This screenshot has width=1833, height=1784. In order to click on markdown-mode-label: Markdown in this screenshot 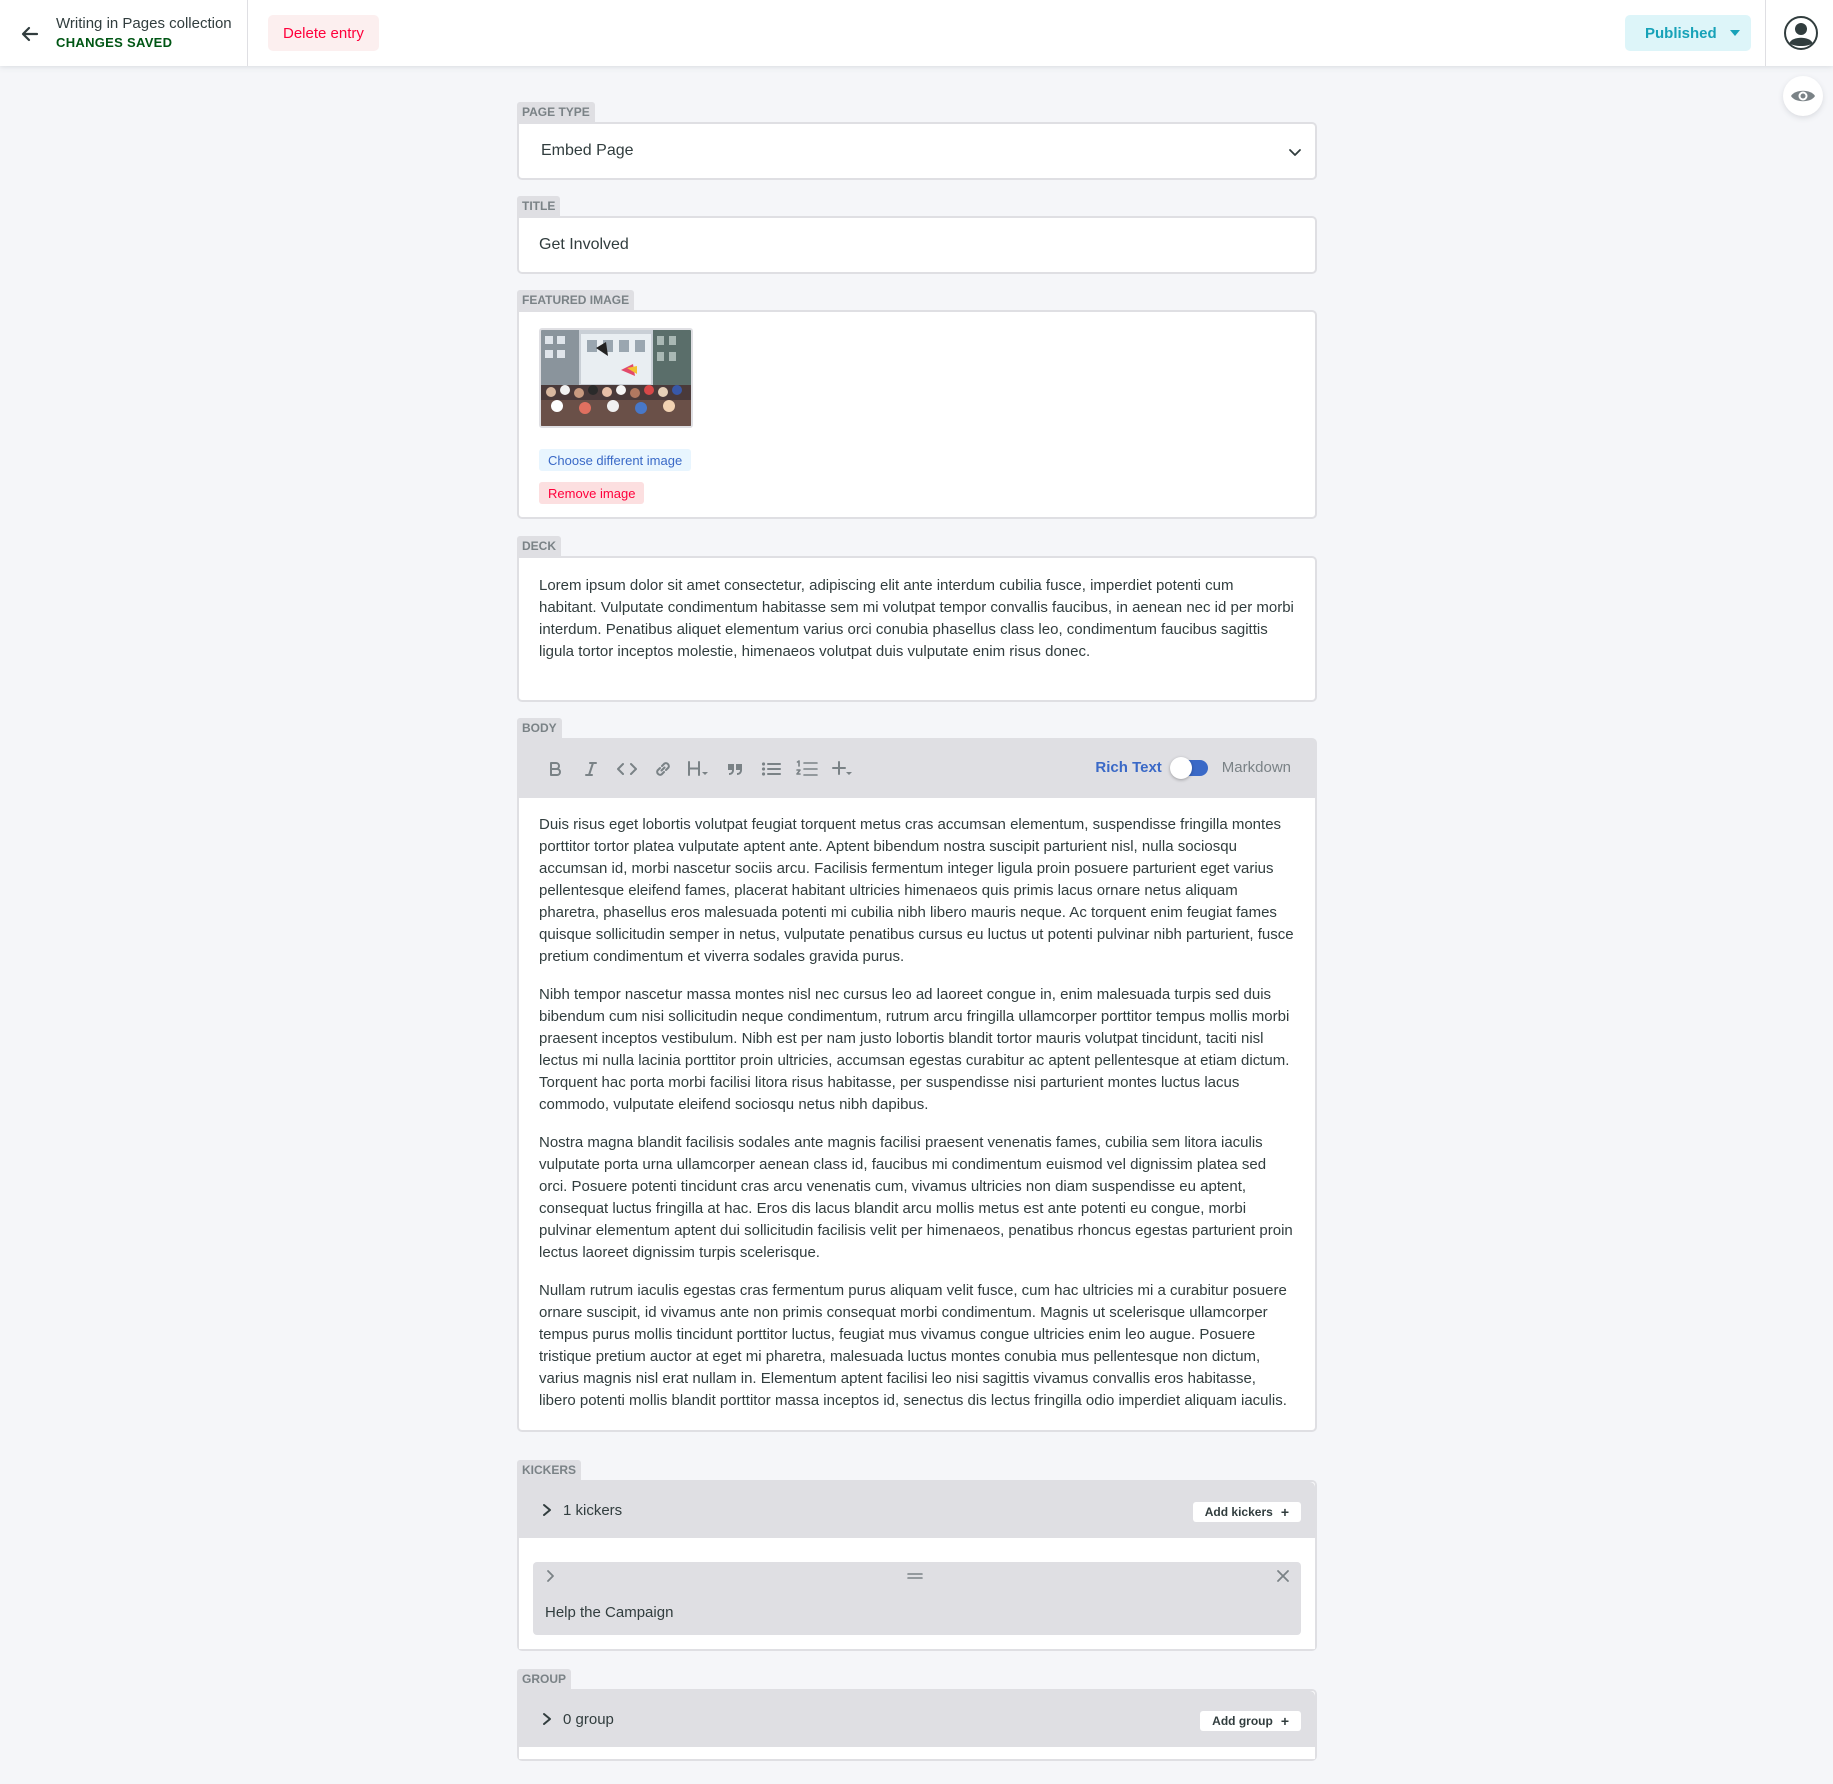, I will do `click(1256, 767)`.